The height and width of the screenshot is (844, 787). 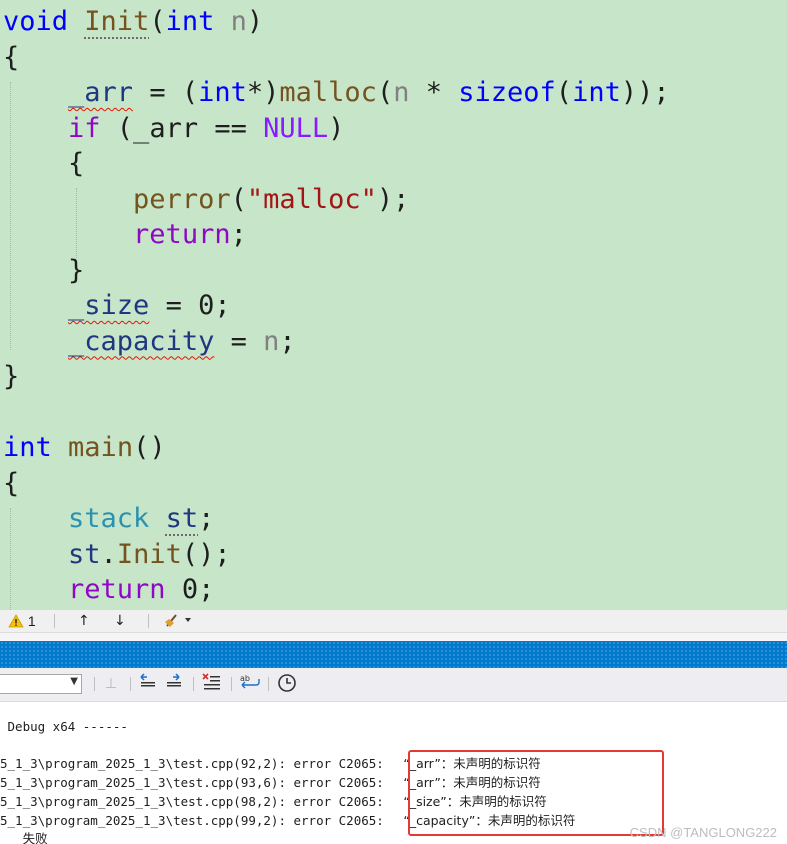 I want to click on code-line: st.Init();, so click(x=117, y=555).